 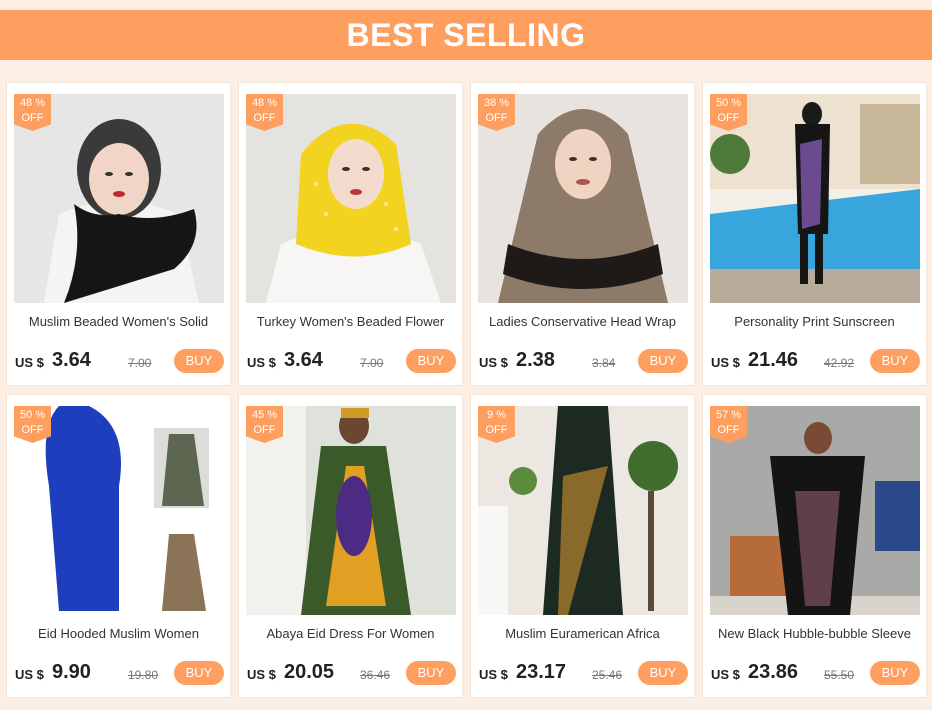 What do you see at coordinates (351, 674) in the screenshot?
I see `price-row: US $ 20.05 36.46 BUY` at bounding box center [351, 674].